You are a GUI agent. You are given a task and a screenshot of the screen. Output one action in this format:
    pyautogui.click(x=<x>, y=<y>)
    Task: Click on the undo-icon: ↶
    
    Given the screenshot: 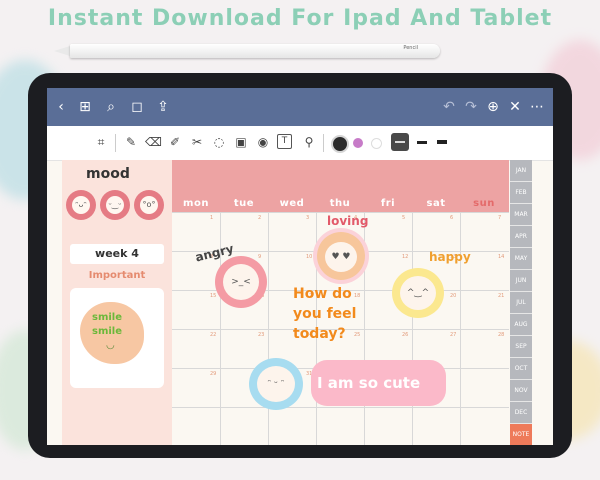 What is the action you would take?
    pyautogui.click(x=449, y=107)
    